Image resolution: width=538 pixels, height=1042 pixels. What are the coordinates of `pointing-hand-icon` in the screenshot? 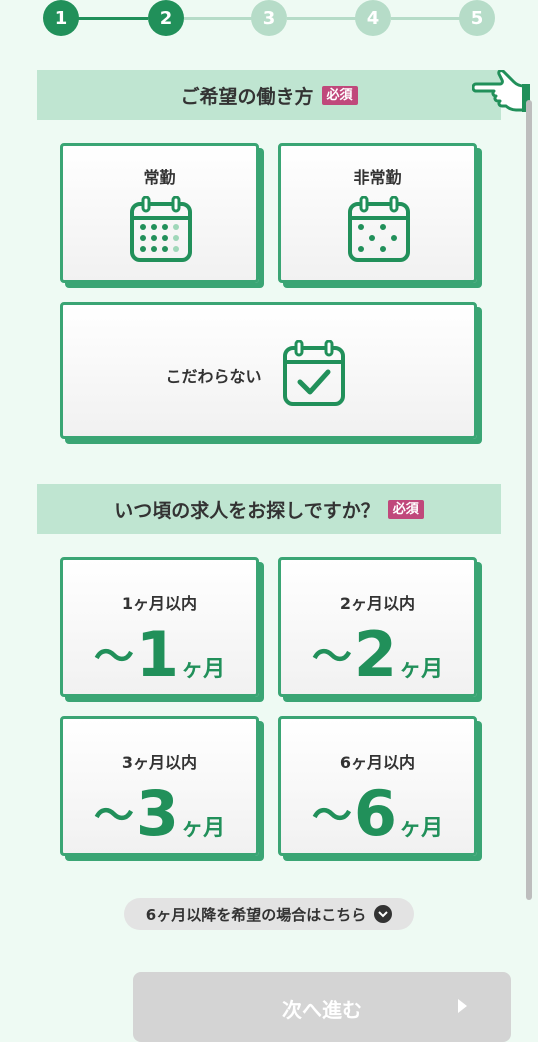 It's located at (501, 91).